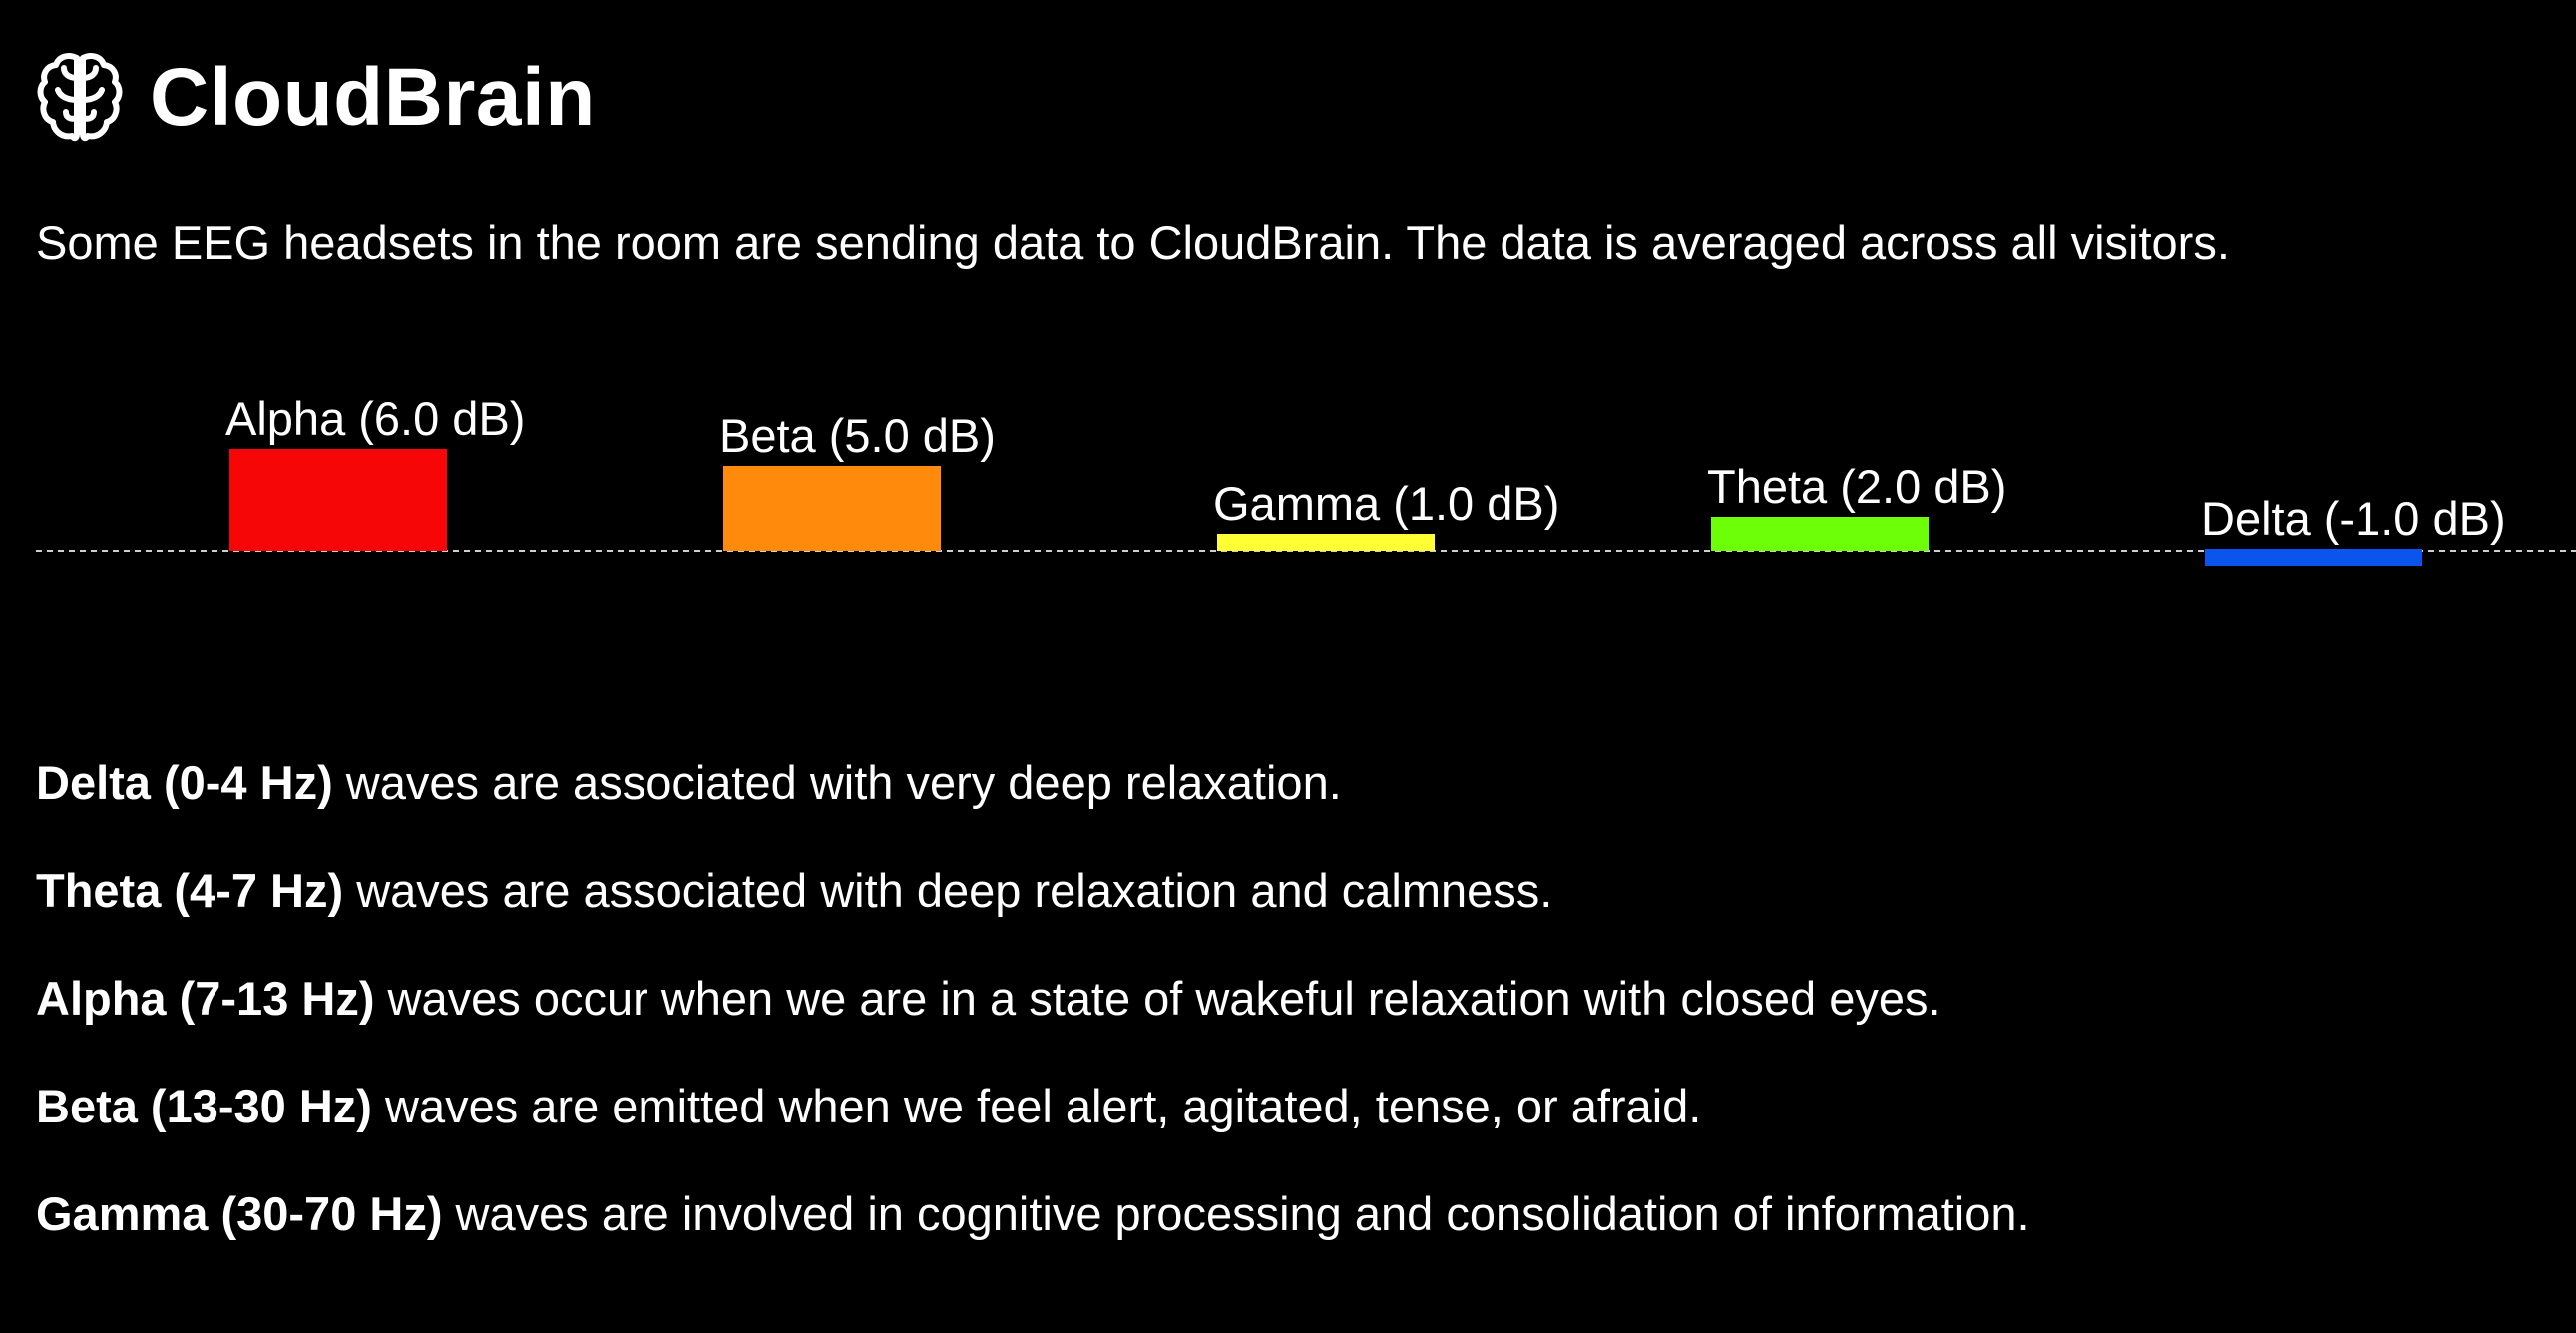 The height and width of the screenshot is (1333, 2576). I want to click on description-term: Theta (4-7 Hz), so click(190, 890).